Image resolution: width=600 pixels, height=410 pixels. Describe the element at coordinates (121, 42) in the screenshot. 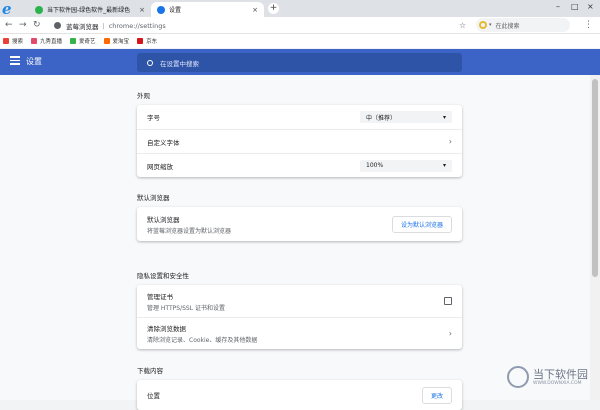

I see `bookmark-label: 爱淘宝` at that location.